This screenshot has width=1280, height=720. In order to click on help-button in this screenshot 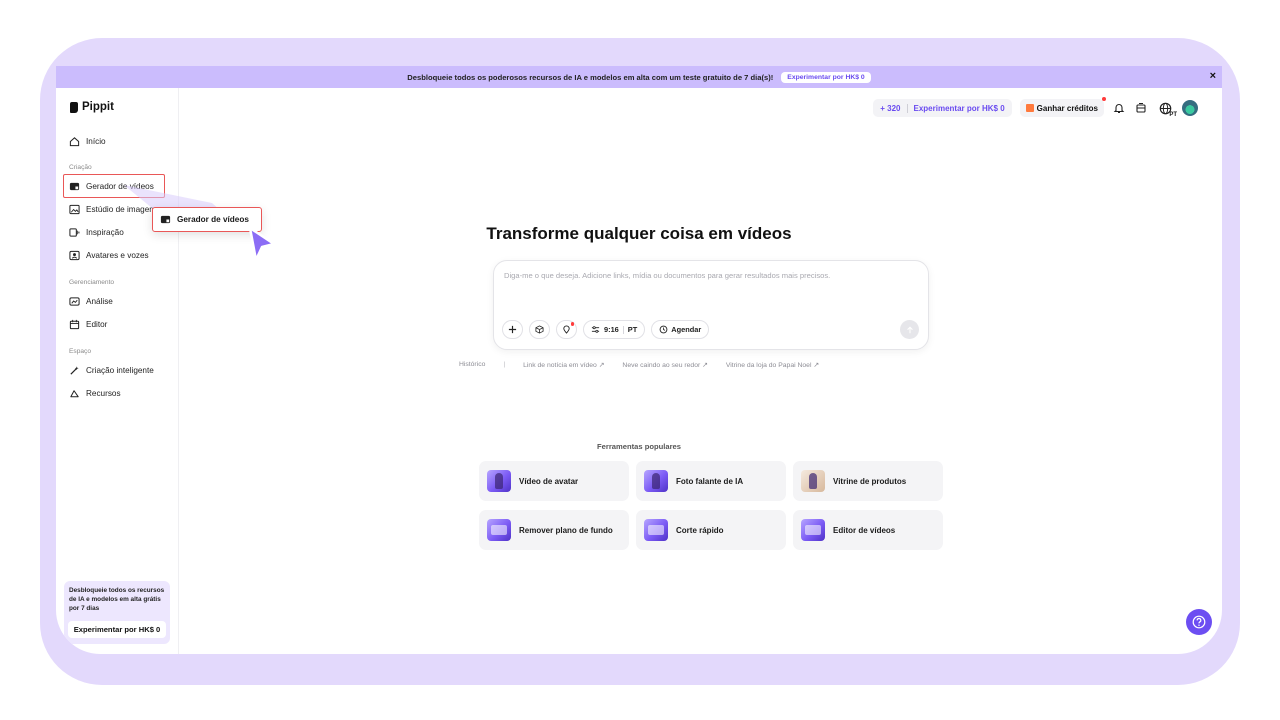, I will do `click(1199, 622)`.